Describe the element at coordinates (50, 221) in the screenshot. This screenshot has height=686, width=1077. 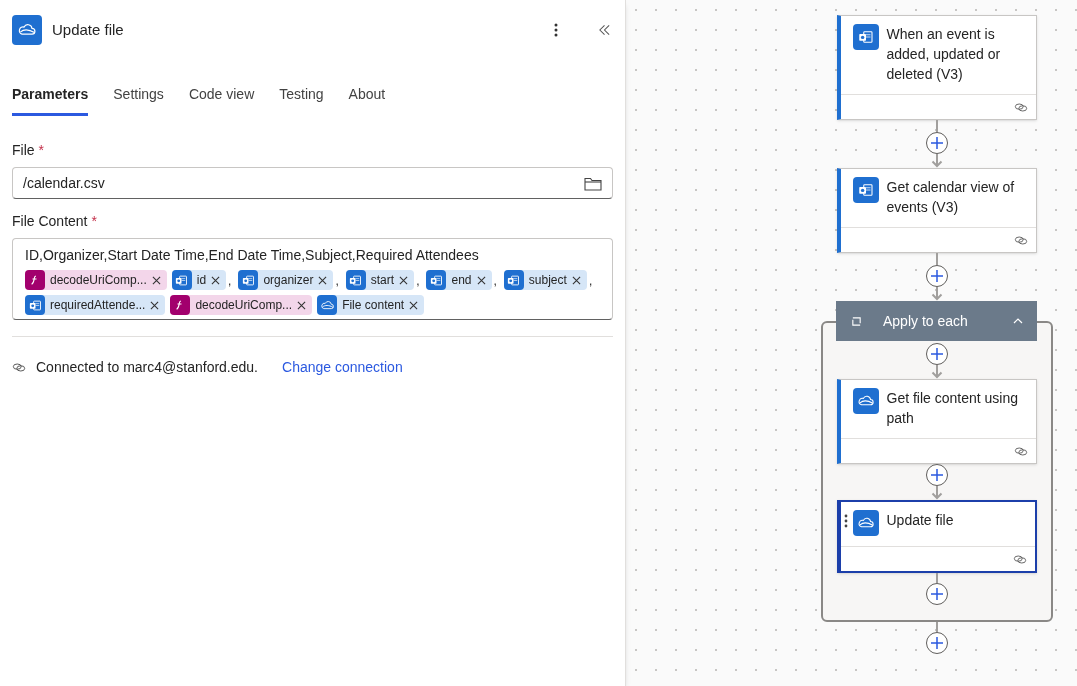
I see `field-label: File Content` at that location.